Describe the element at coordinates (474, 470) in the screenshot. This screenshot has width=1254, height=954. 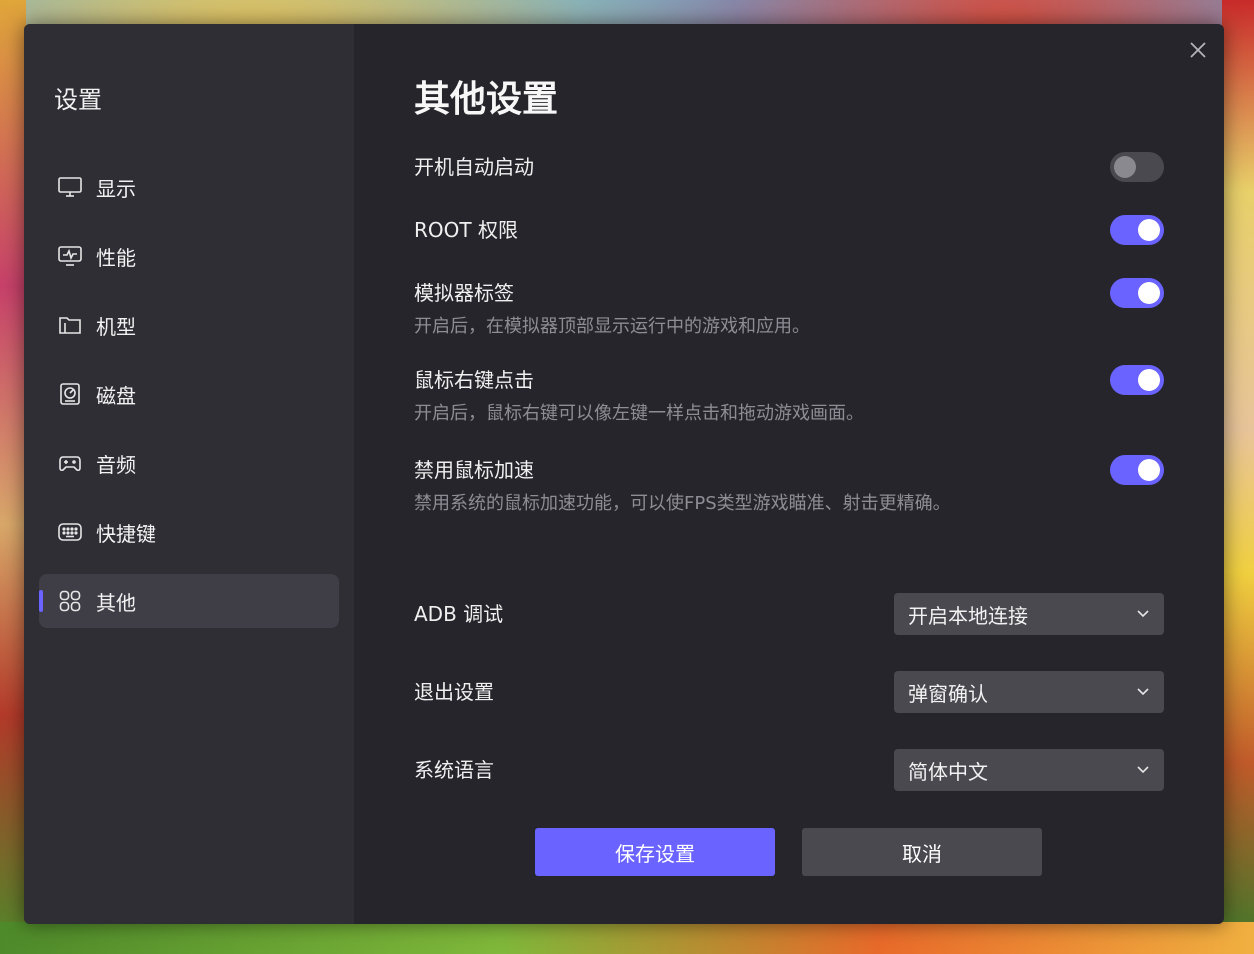
I see `setting-label: 禁用鼠标加速` at that location.